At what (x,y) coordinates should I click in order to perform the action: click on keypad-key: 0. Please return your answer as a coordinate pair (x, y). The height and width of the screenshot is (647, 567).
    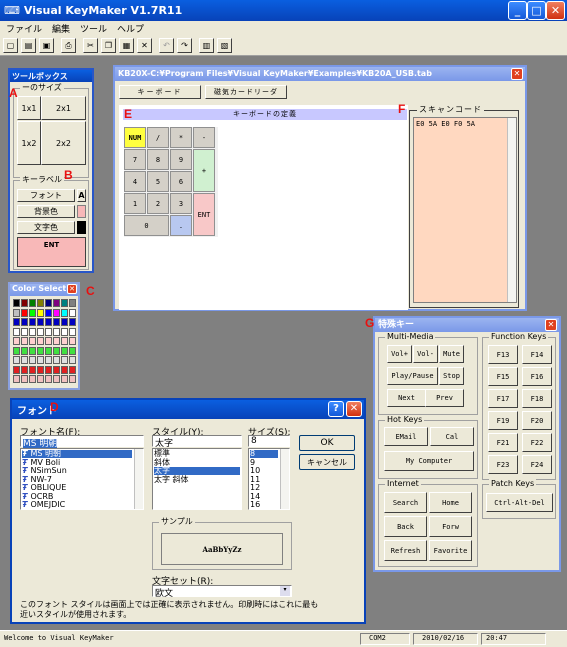
    Looking at the image, I should click on (146, 225).